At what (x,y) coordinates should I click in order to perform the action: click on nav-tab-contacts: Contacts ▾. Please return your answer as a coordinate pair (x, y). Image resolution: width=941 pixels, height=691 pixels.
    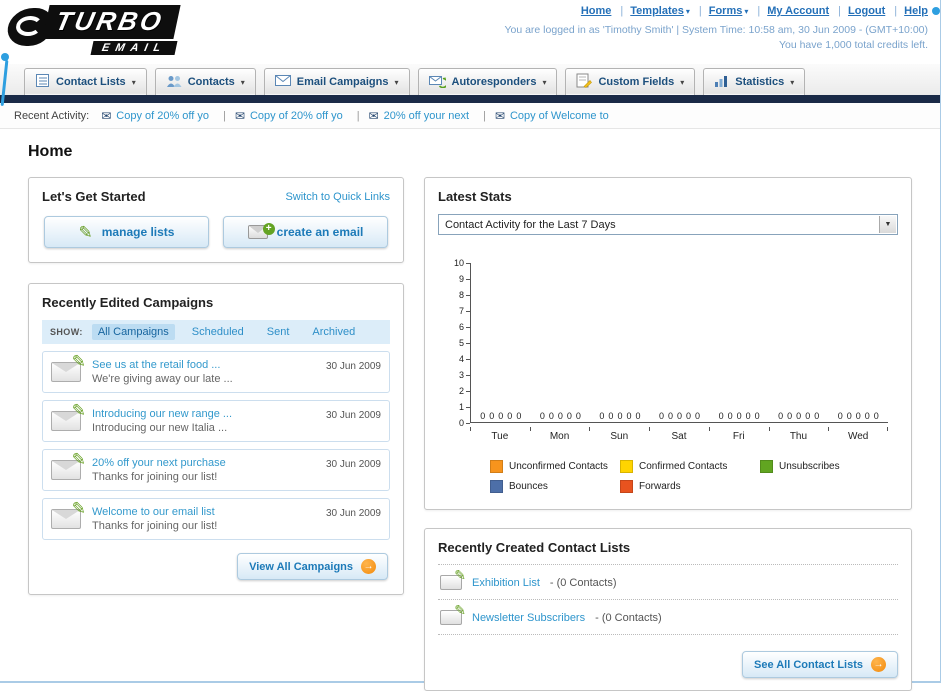
    Looking at the image, I should click on (205, 81).